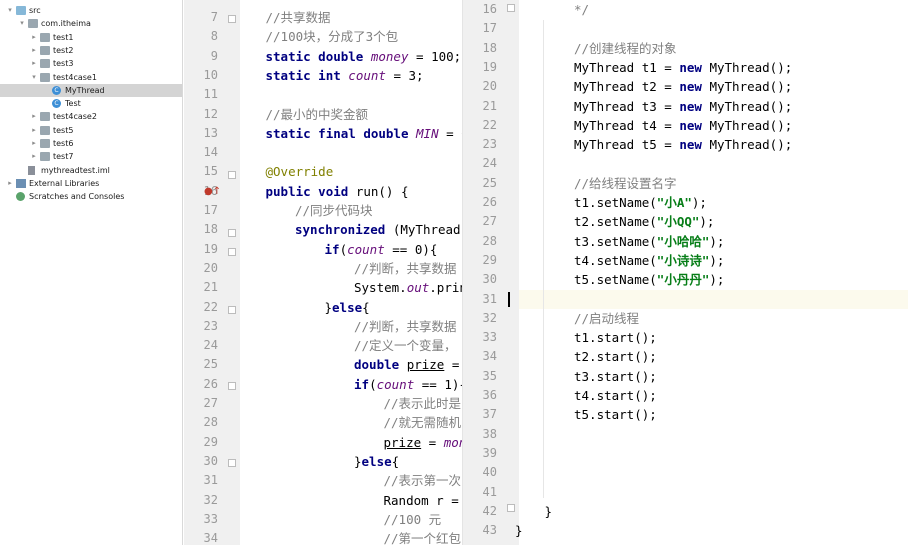  Describe the element at coordinates (91, 170) in the screenshot. I see `tree-item: mythreadtest.iml` at that location.